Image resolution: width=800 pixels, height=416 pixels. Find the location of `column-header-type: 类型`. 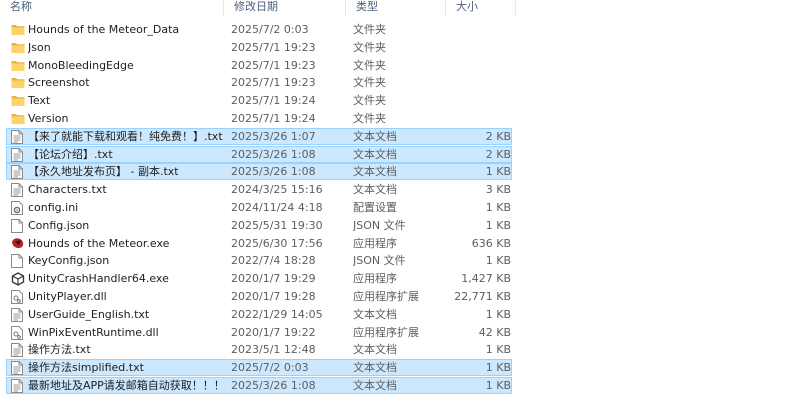

column-header-type: 类型 is located at coordinates (396, 8).